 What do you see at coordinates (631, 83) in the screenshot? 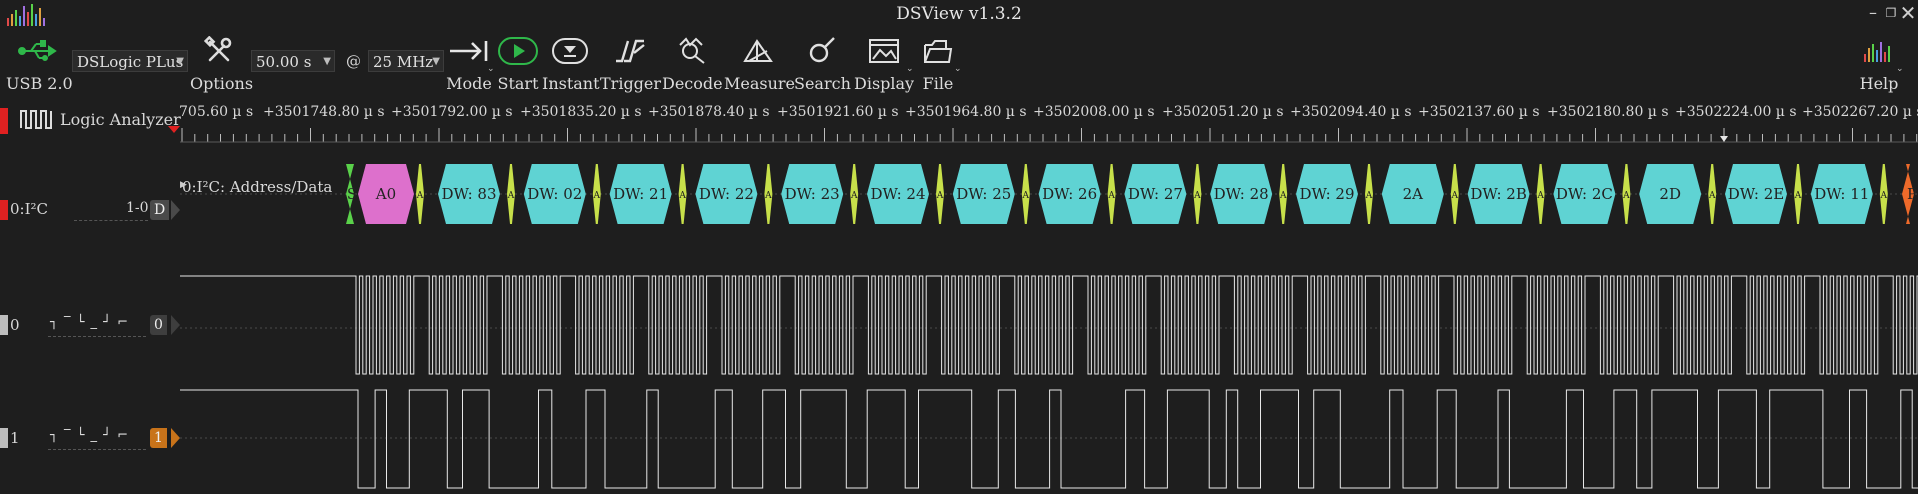
I see `trigger-label: Trigger` at bounding box center [631, 83].